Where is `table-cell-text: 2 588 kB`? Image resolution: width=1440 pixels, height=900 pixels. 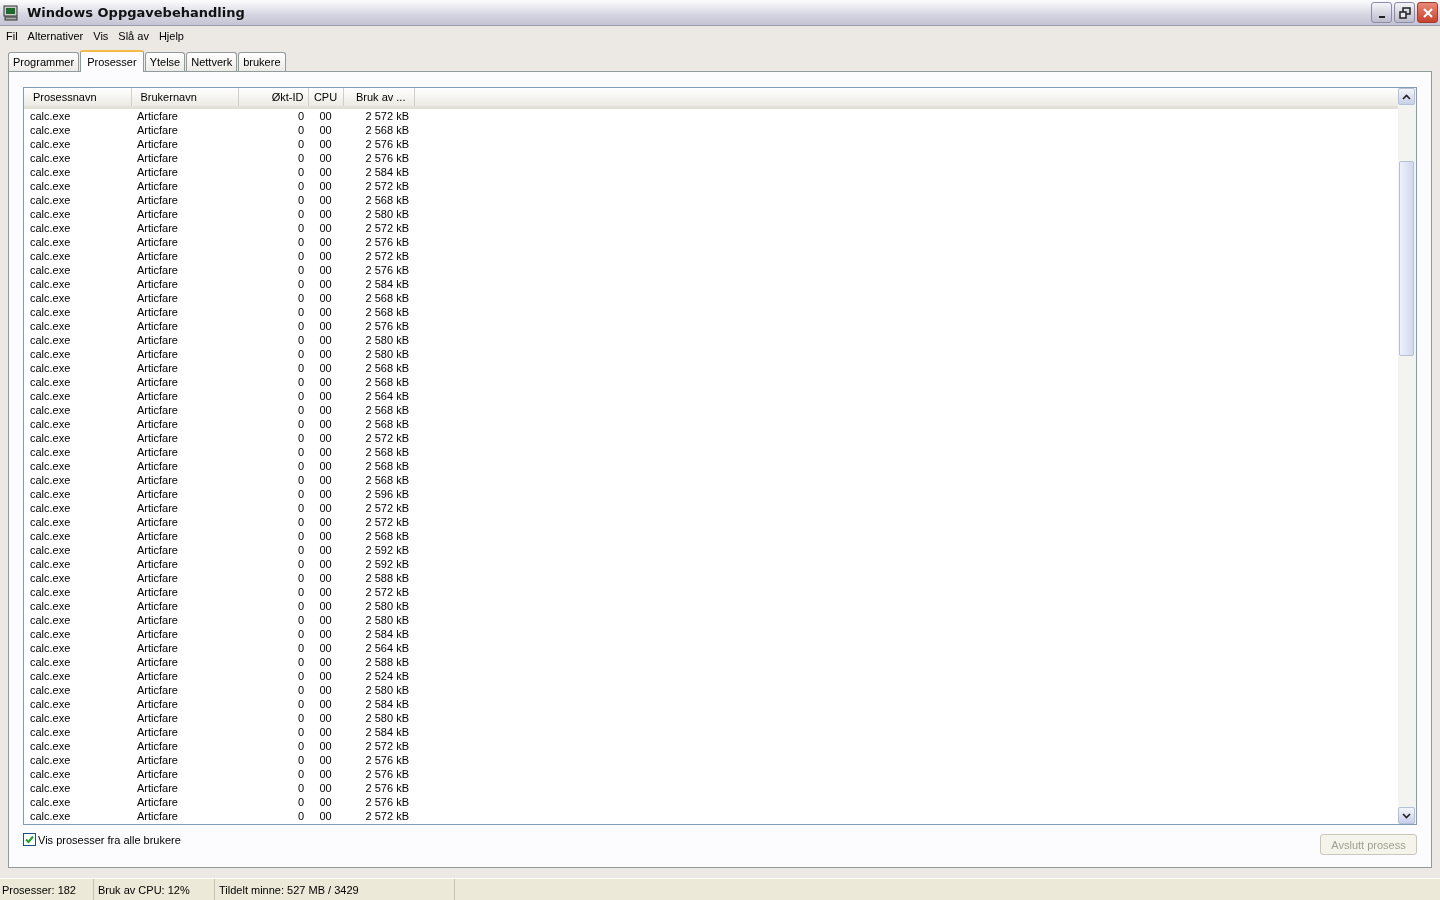 table-cell-text: 2 588 kB is located at coordinates (387, 661).